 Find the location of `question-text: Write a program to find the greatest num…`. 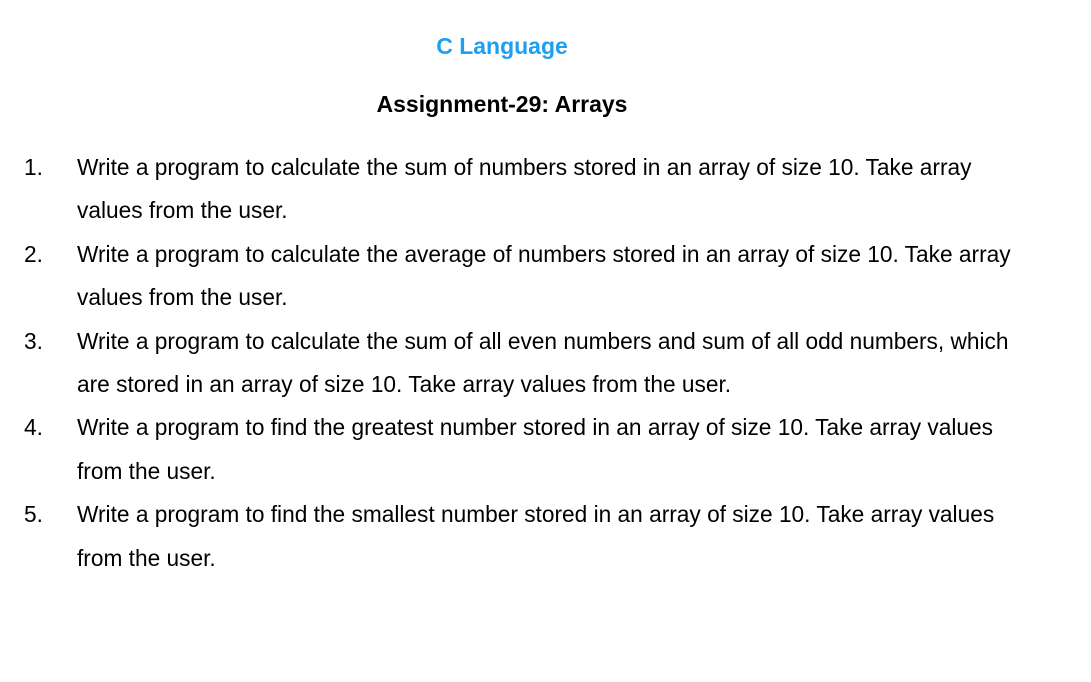

question-text: Write a program to find the greatest num… is located at coordinates (535, 449).